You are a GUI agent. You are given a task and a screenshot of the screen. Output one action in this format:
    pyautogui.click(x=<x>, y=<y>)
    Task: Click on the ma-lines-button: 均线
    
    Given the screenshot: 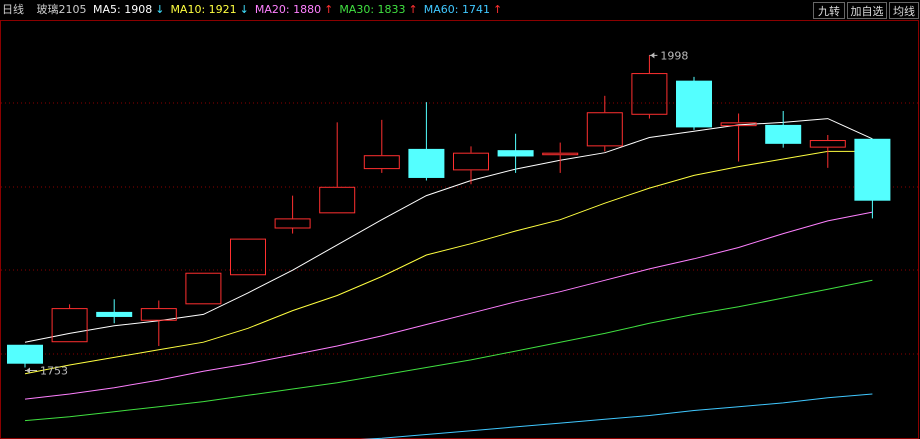 What is the action you would take?
    pyautogui.click(x=904, y=10)
    